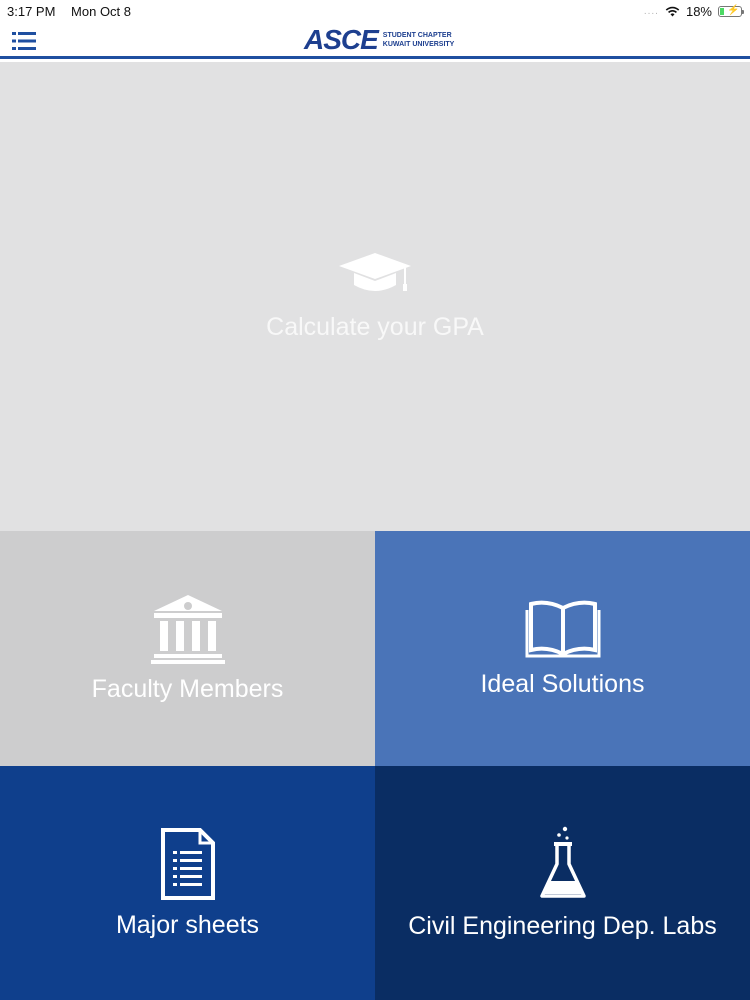 This screenshot has height=1000, width=750. Describe the element at coordinates (562, 925) in the screenshot. I see `civil-engineering-labs-label: Civil Engineering Dep. Labs` at that location.